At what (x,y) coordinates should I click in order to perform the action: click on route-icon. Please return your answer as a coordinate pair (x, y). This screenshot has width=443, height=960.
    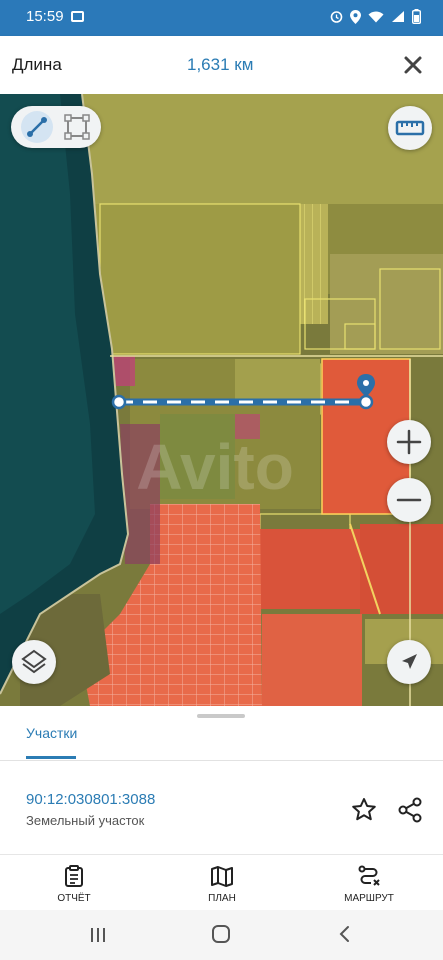
    Looking at the image, I should click on (369, 875).